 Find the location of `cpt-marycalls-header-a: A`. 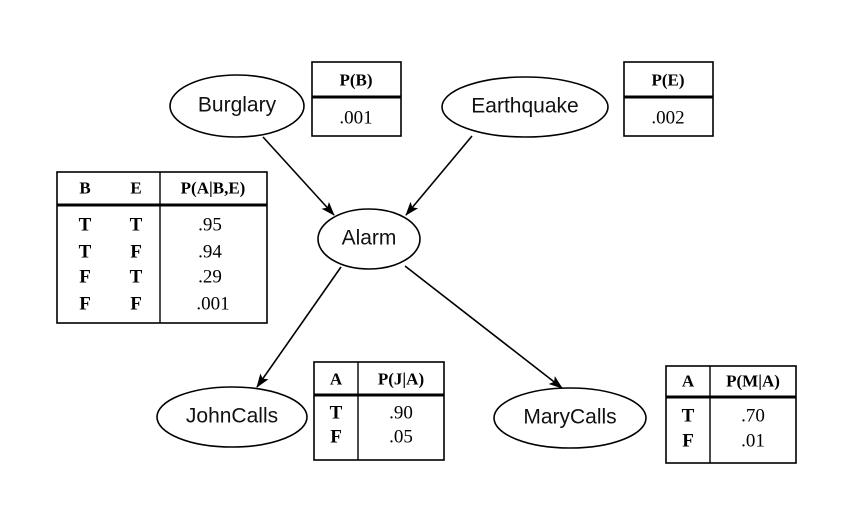

cpt-marycalls-header-a: A is located at coordinates (688, 381).